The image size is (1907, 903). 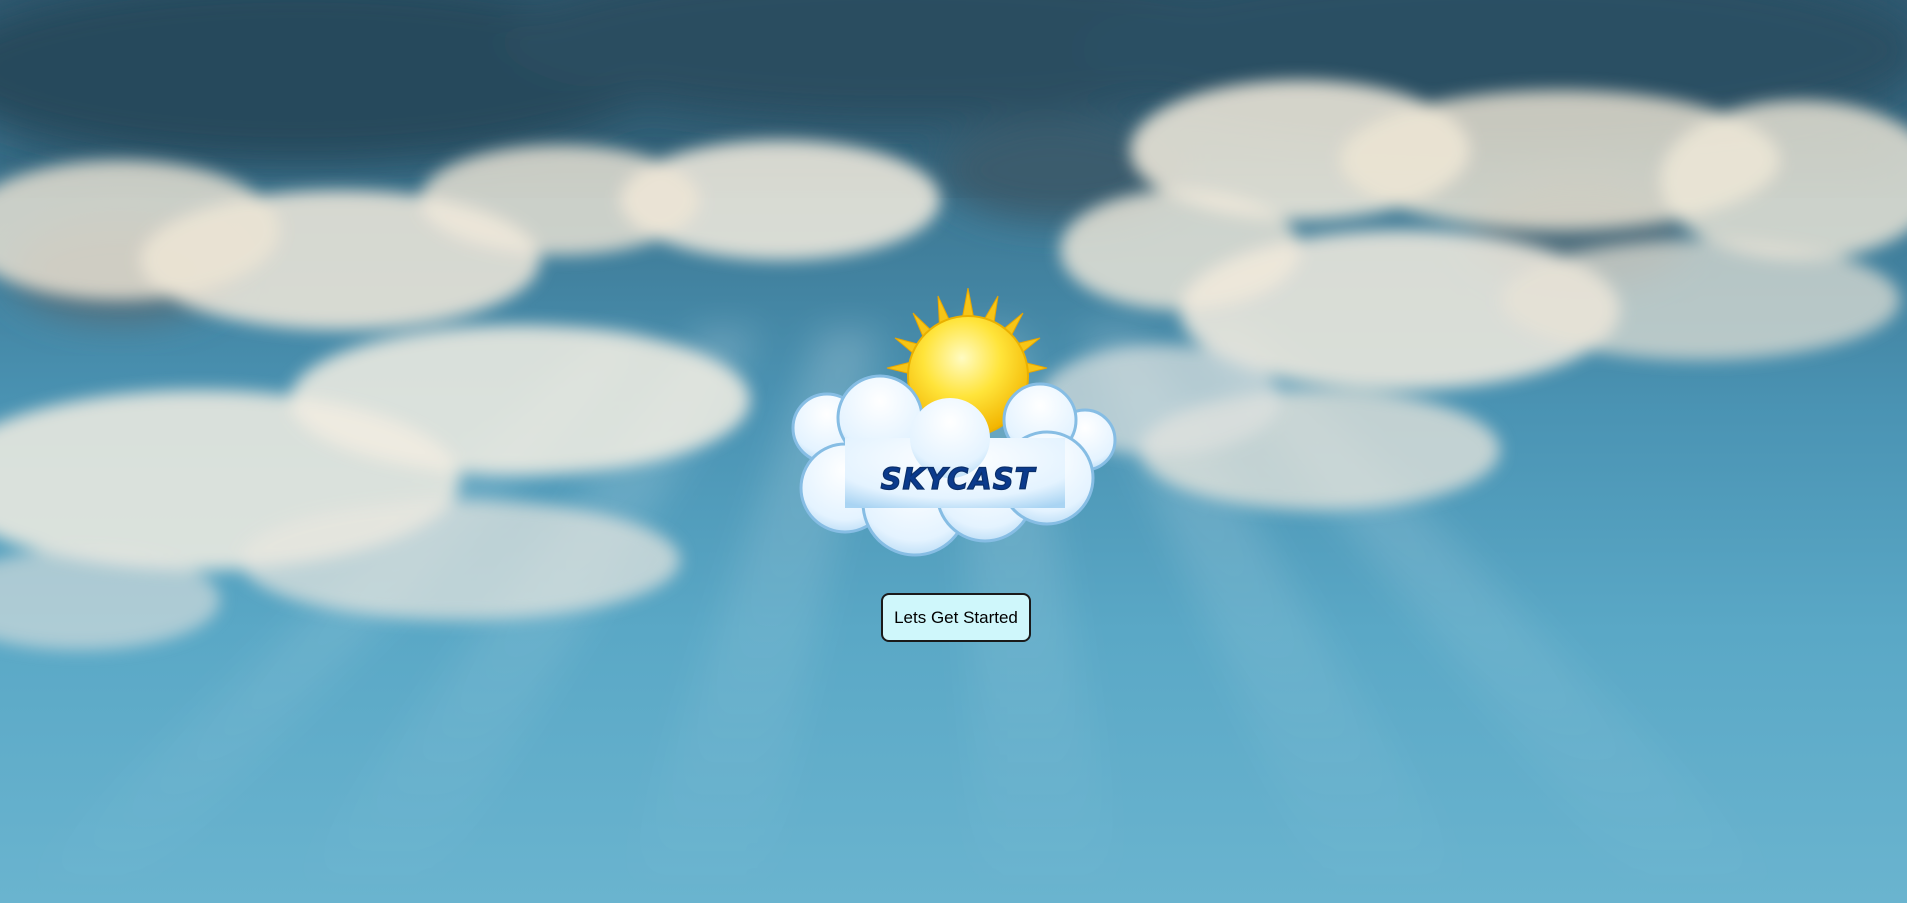 I want to click on skycast-logo: SKYCAST, so click(x=954, y=422).